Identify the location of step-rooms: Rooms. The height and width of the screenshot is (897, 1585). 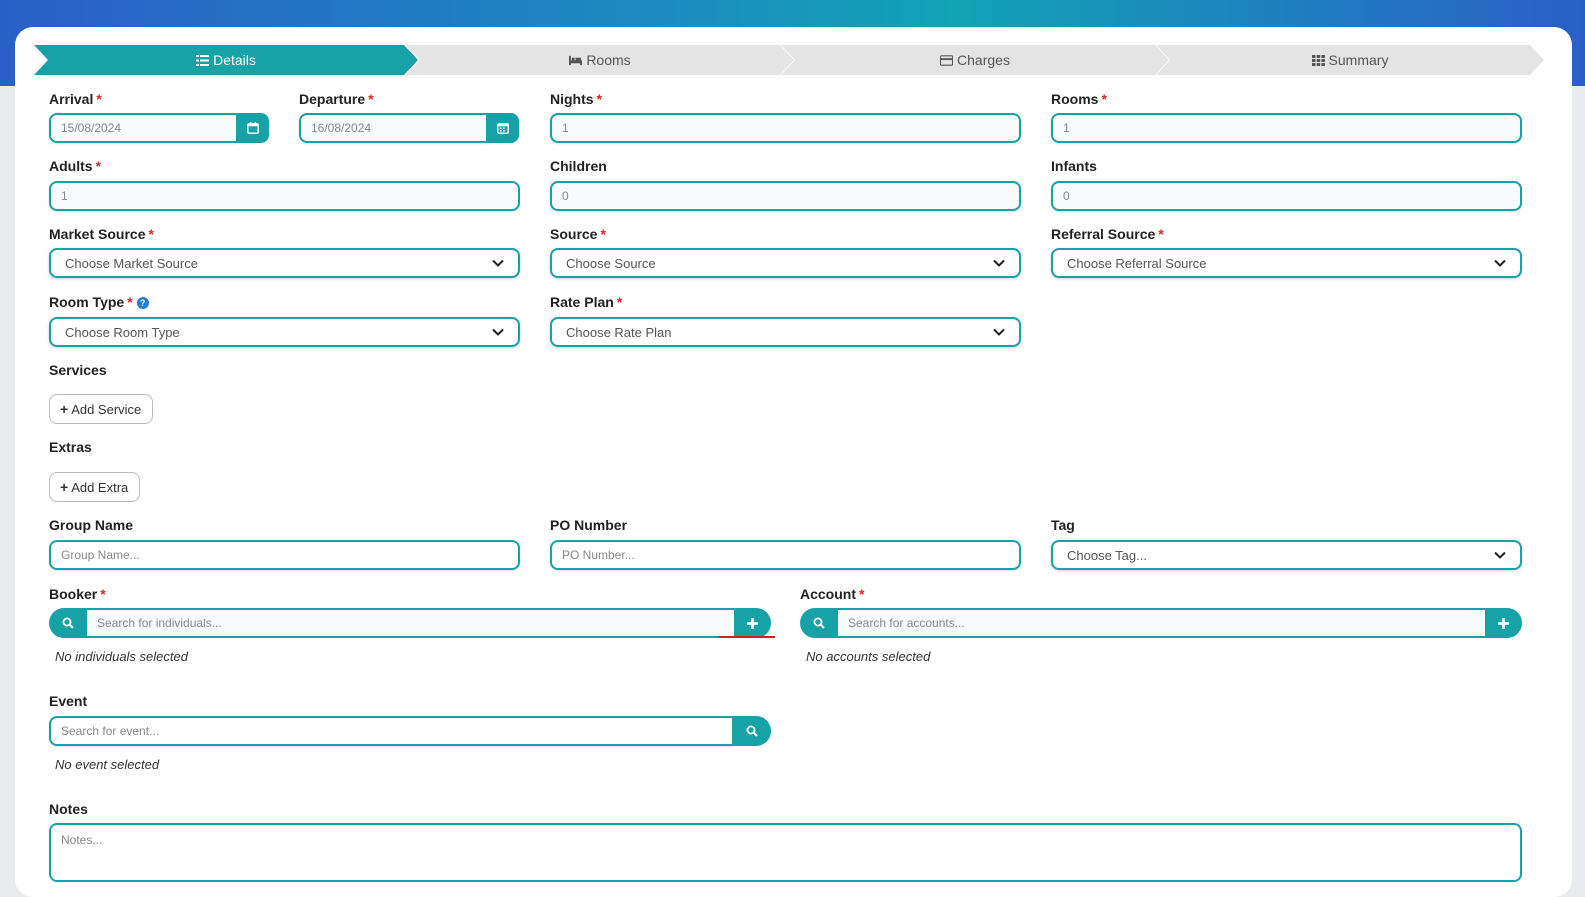
(600, 60).